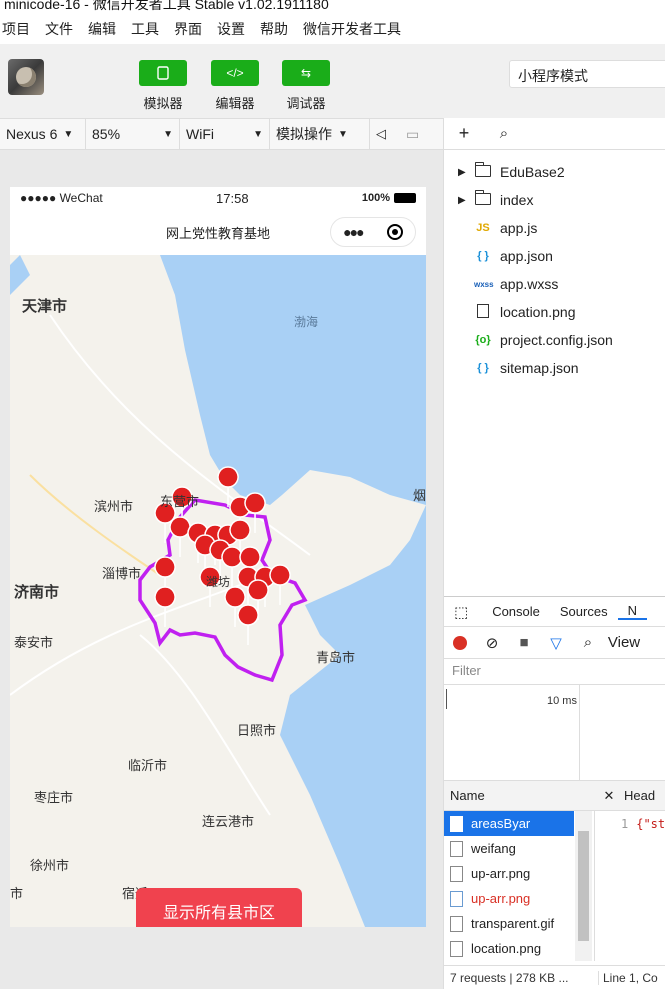 The height and width of the screenshot is (989, 665). I want to click on menu-tools: 工具, so click(147, 29).